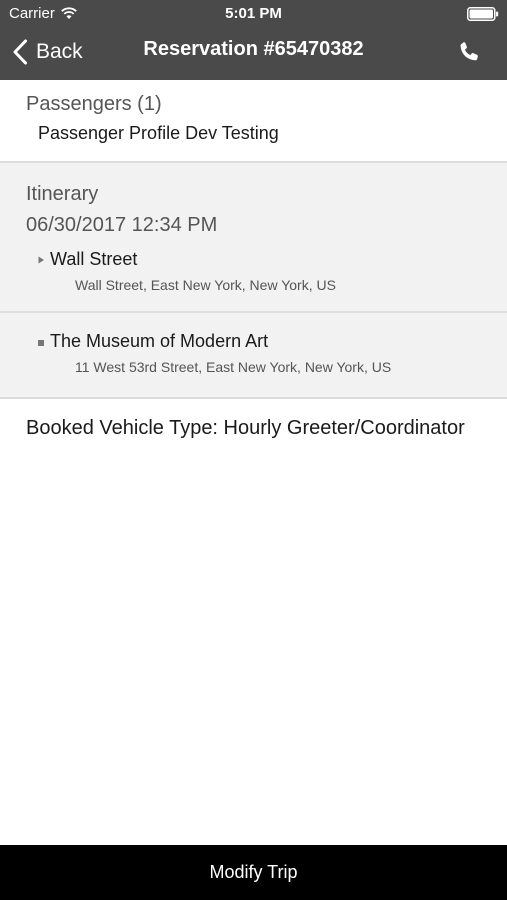  I want to click on status-time: 5:01 PM, so click(253, 13).